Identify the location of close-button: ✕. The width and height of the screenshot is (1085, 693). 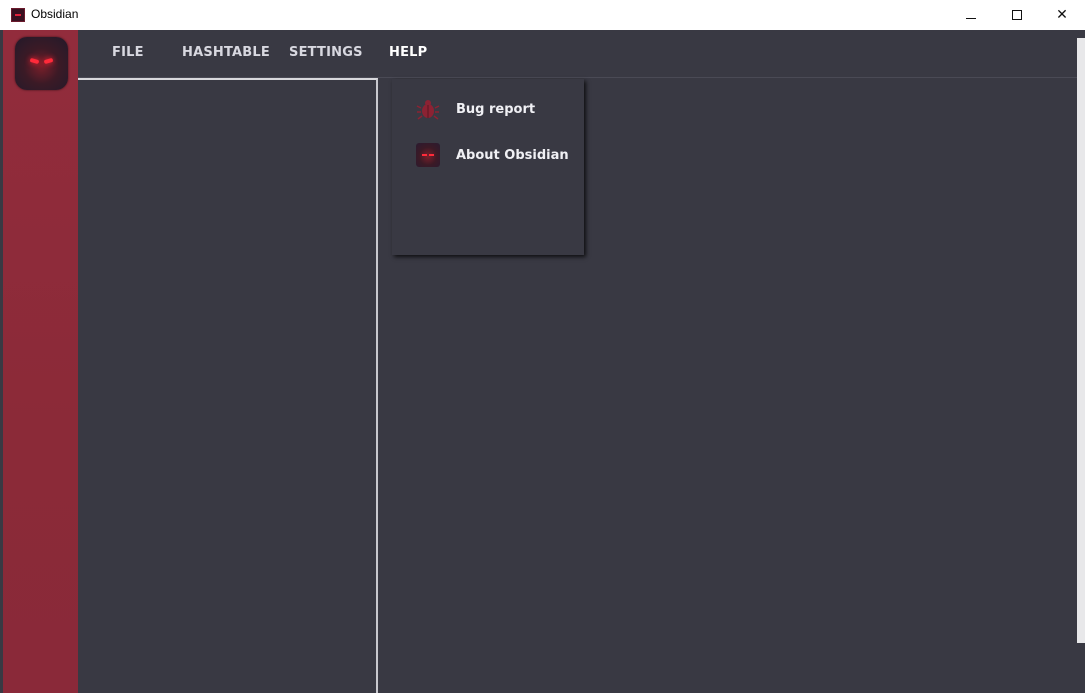
(1062, 15).